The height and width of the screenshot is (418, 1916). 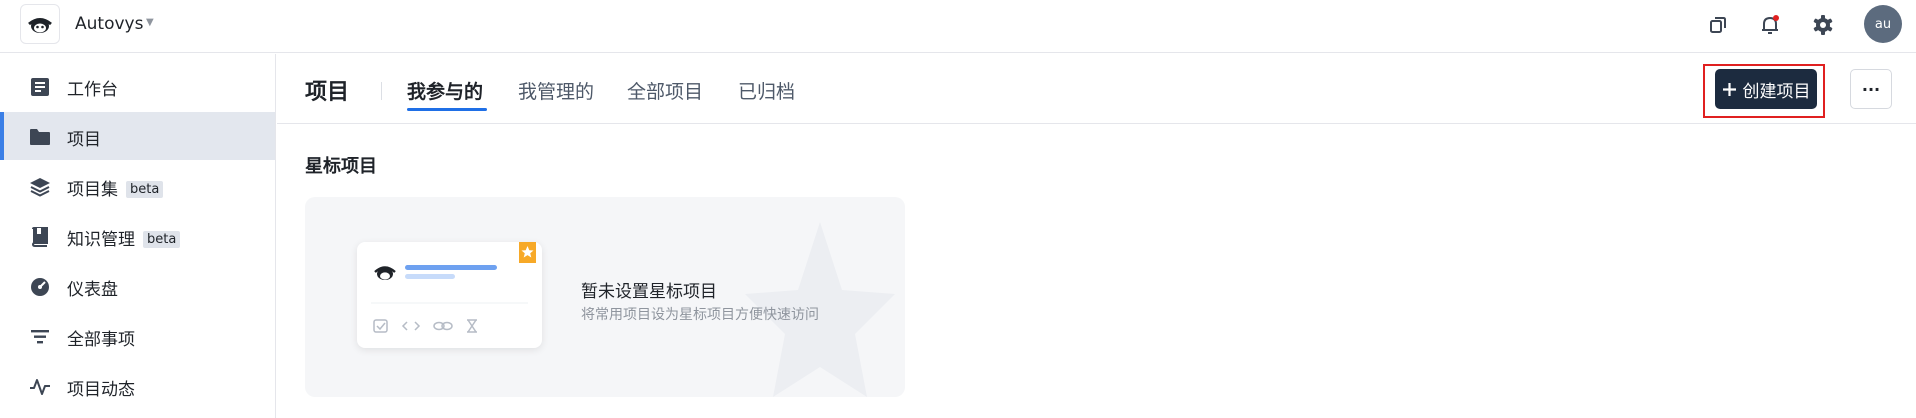 What do you see at coordinates (40, 137) in the screenshot?
I see `folder-icon` at bounding box center [40, 137].